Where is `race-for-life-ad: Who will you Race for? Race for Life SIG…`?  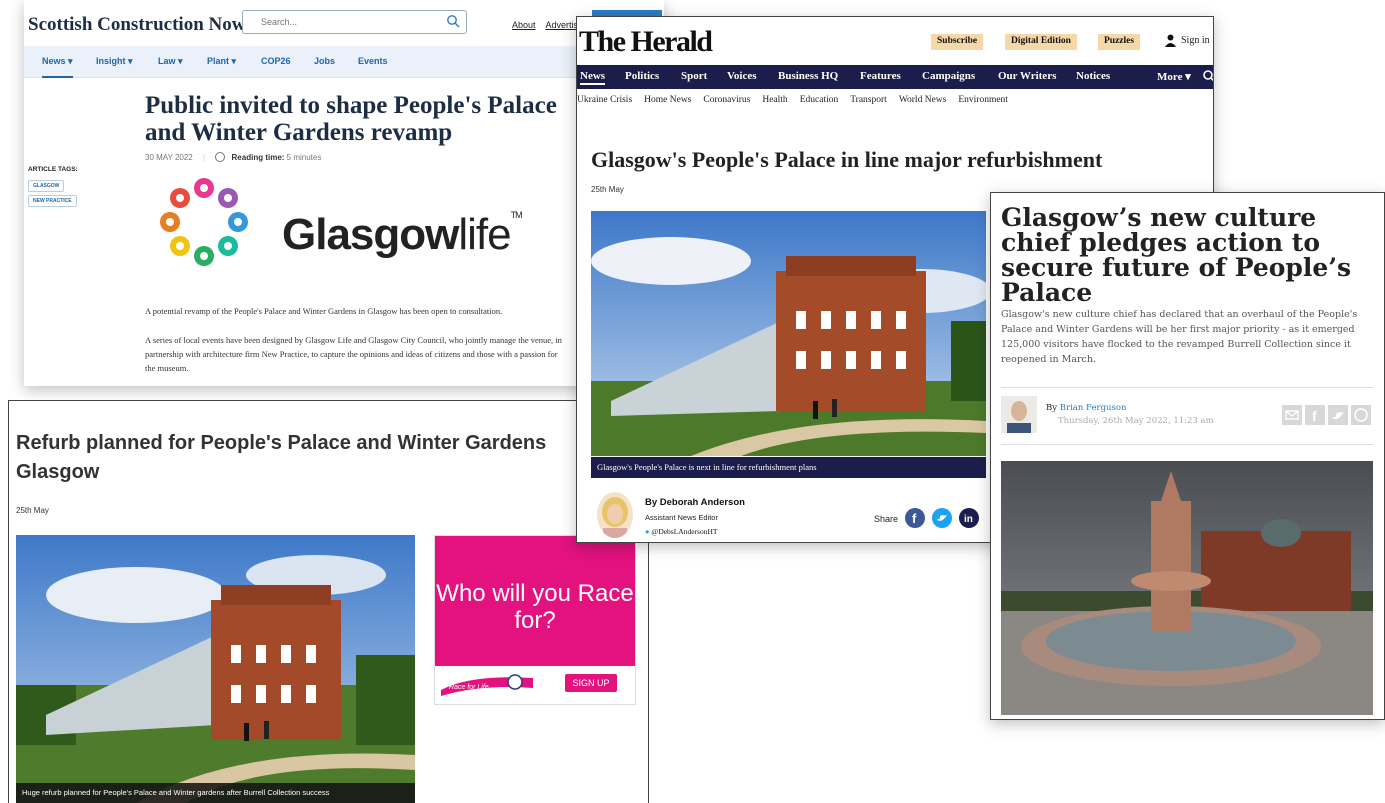 race-for-life-ad: Who will you Race for? Race for Life SIG… is located at coordinates (535, 620).